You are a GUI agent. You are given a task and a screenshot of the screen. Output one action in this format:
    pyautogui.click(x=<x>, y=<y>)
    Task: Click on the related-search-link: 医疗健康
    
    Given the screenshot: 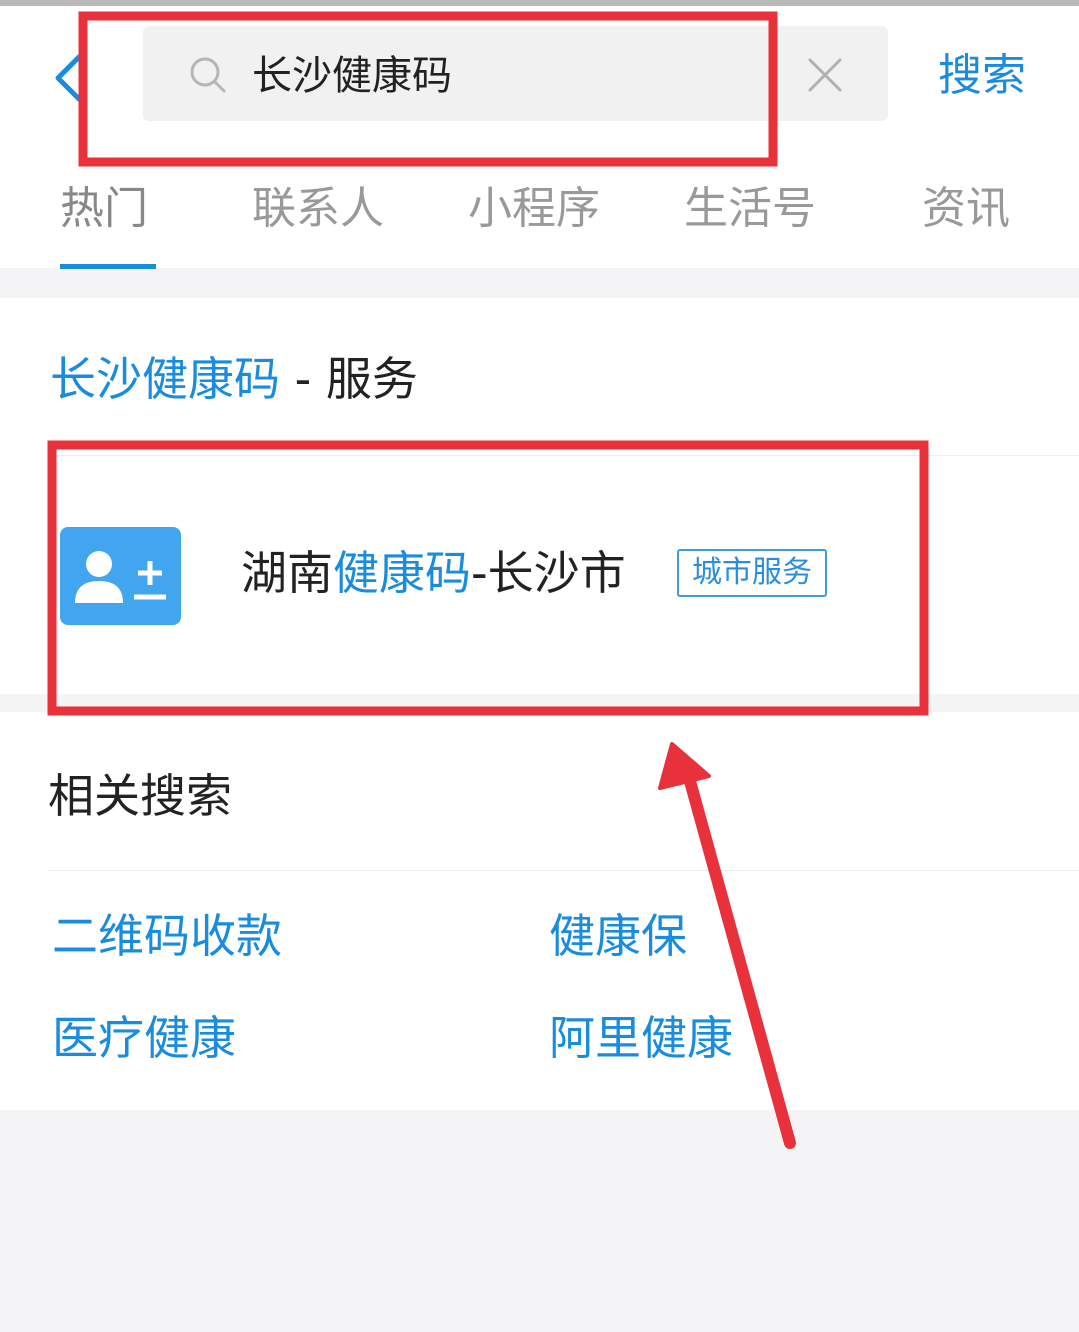 What is the action you would take?
    pyautogui.click(x=144, y=1038)
    